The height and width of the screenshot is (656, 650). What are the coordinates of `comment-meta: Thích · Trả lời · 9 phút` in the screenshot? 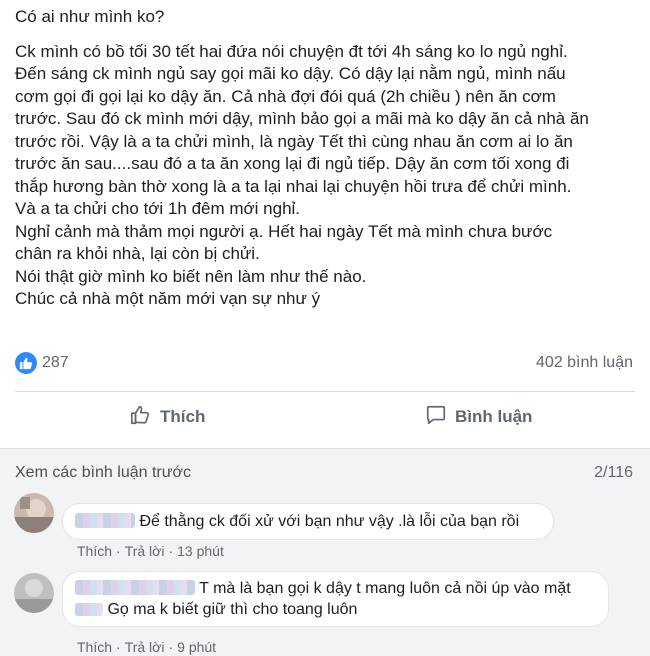 It's located at (147, 647).